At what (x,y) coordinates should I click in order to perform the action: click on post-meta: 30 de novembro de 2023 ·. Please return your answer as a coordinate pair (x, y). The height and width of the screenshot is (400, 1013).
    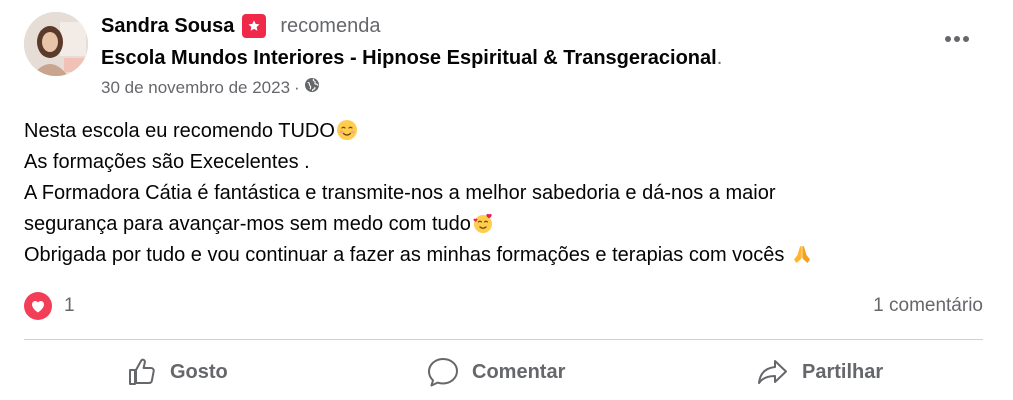
    Looking at the image, I should click on (210, 88).